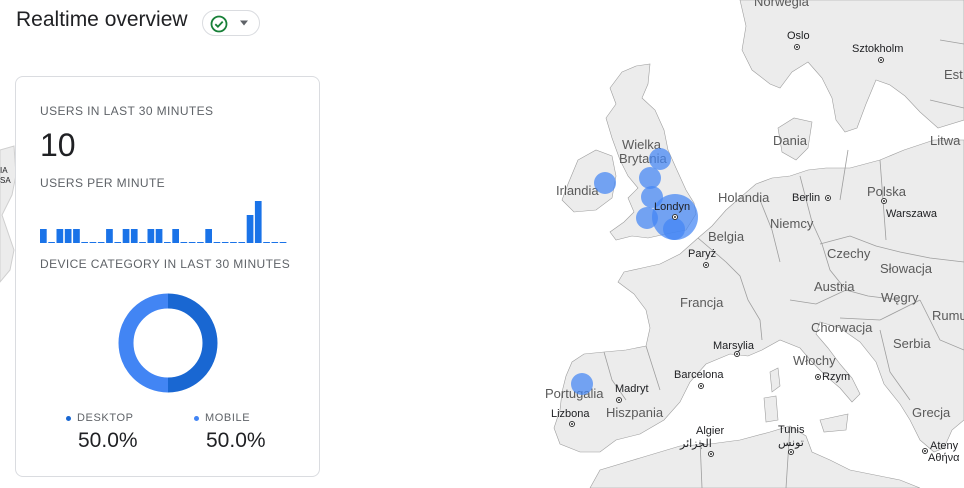 The image size is (964, 488). I want to click on map-label-serbia: Serbia, so click(912, 343).